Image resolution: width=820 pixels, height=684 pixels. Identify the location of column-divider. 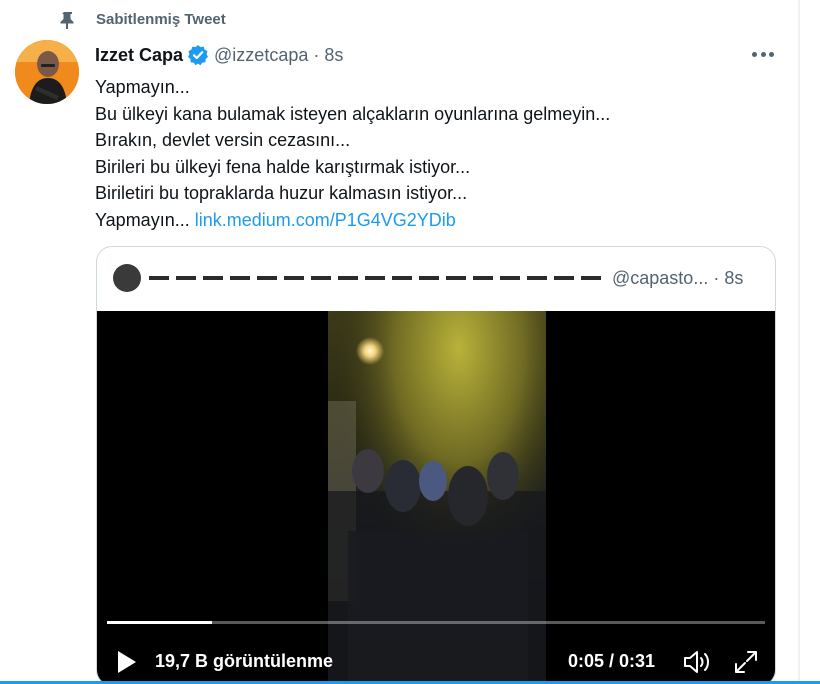
(799, 342).